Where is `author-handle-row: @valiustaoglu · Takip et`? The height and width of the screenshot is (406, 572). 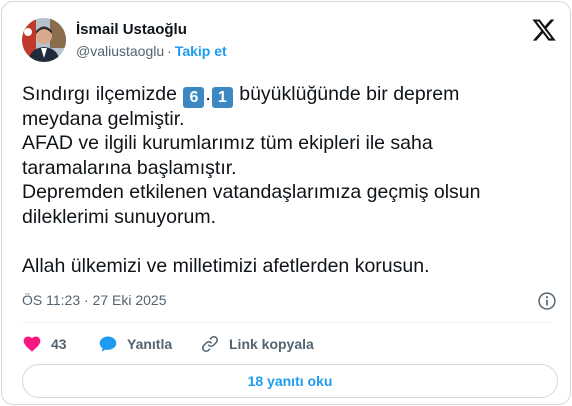
author-handle-row: @valiustaoglu · Takip et is located at coordinates (151, 51).